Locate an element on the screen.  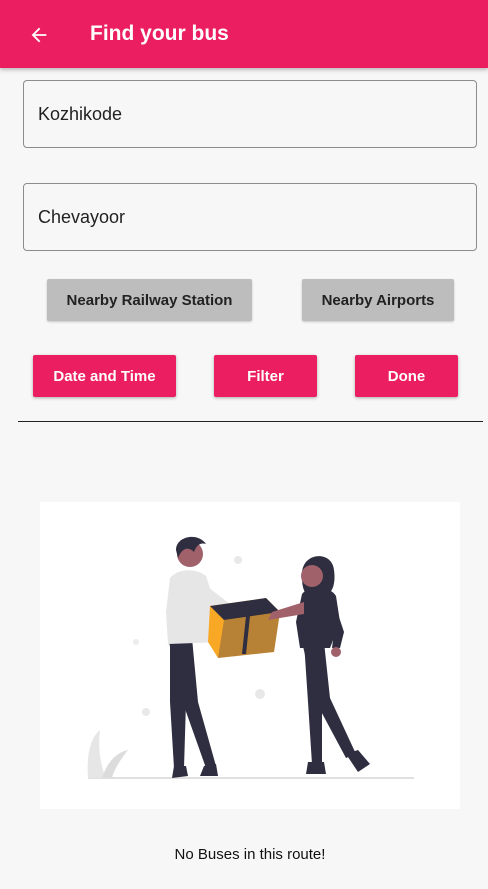
nearby-airports-button: Nearby Airports is located at coordinates (378, 300).